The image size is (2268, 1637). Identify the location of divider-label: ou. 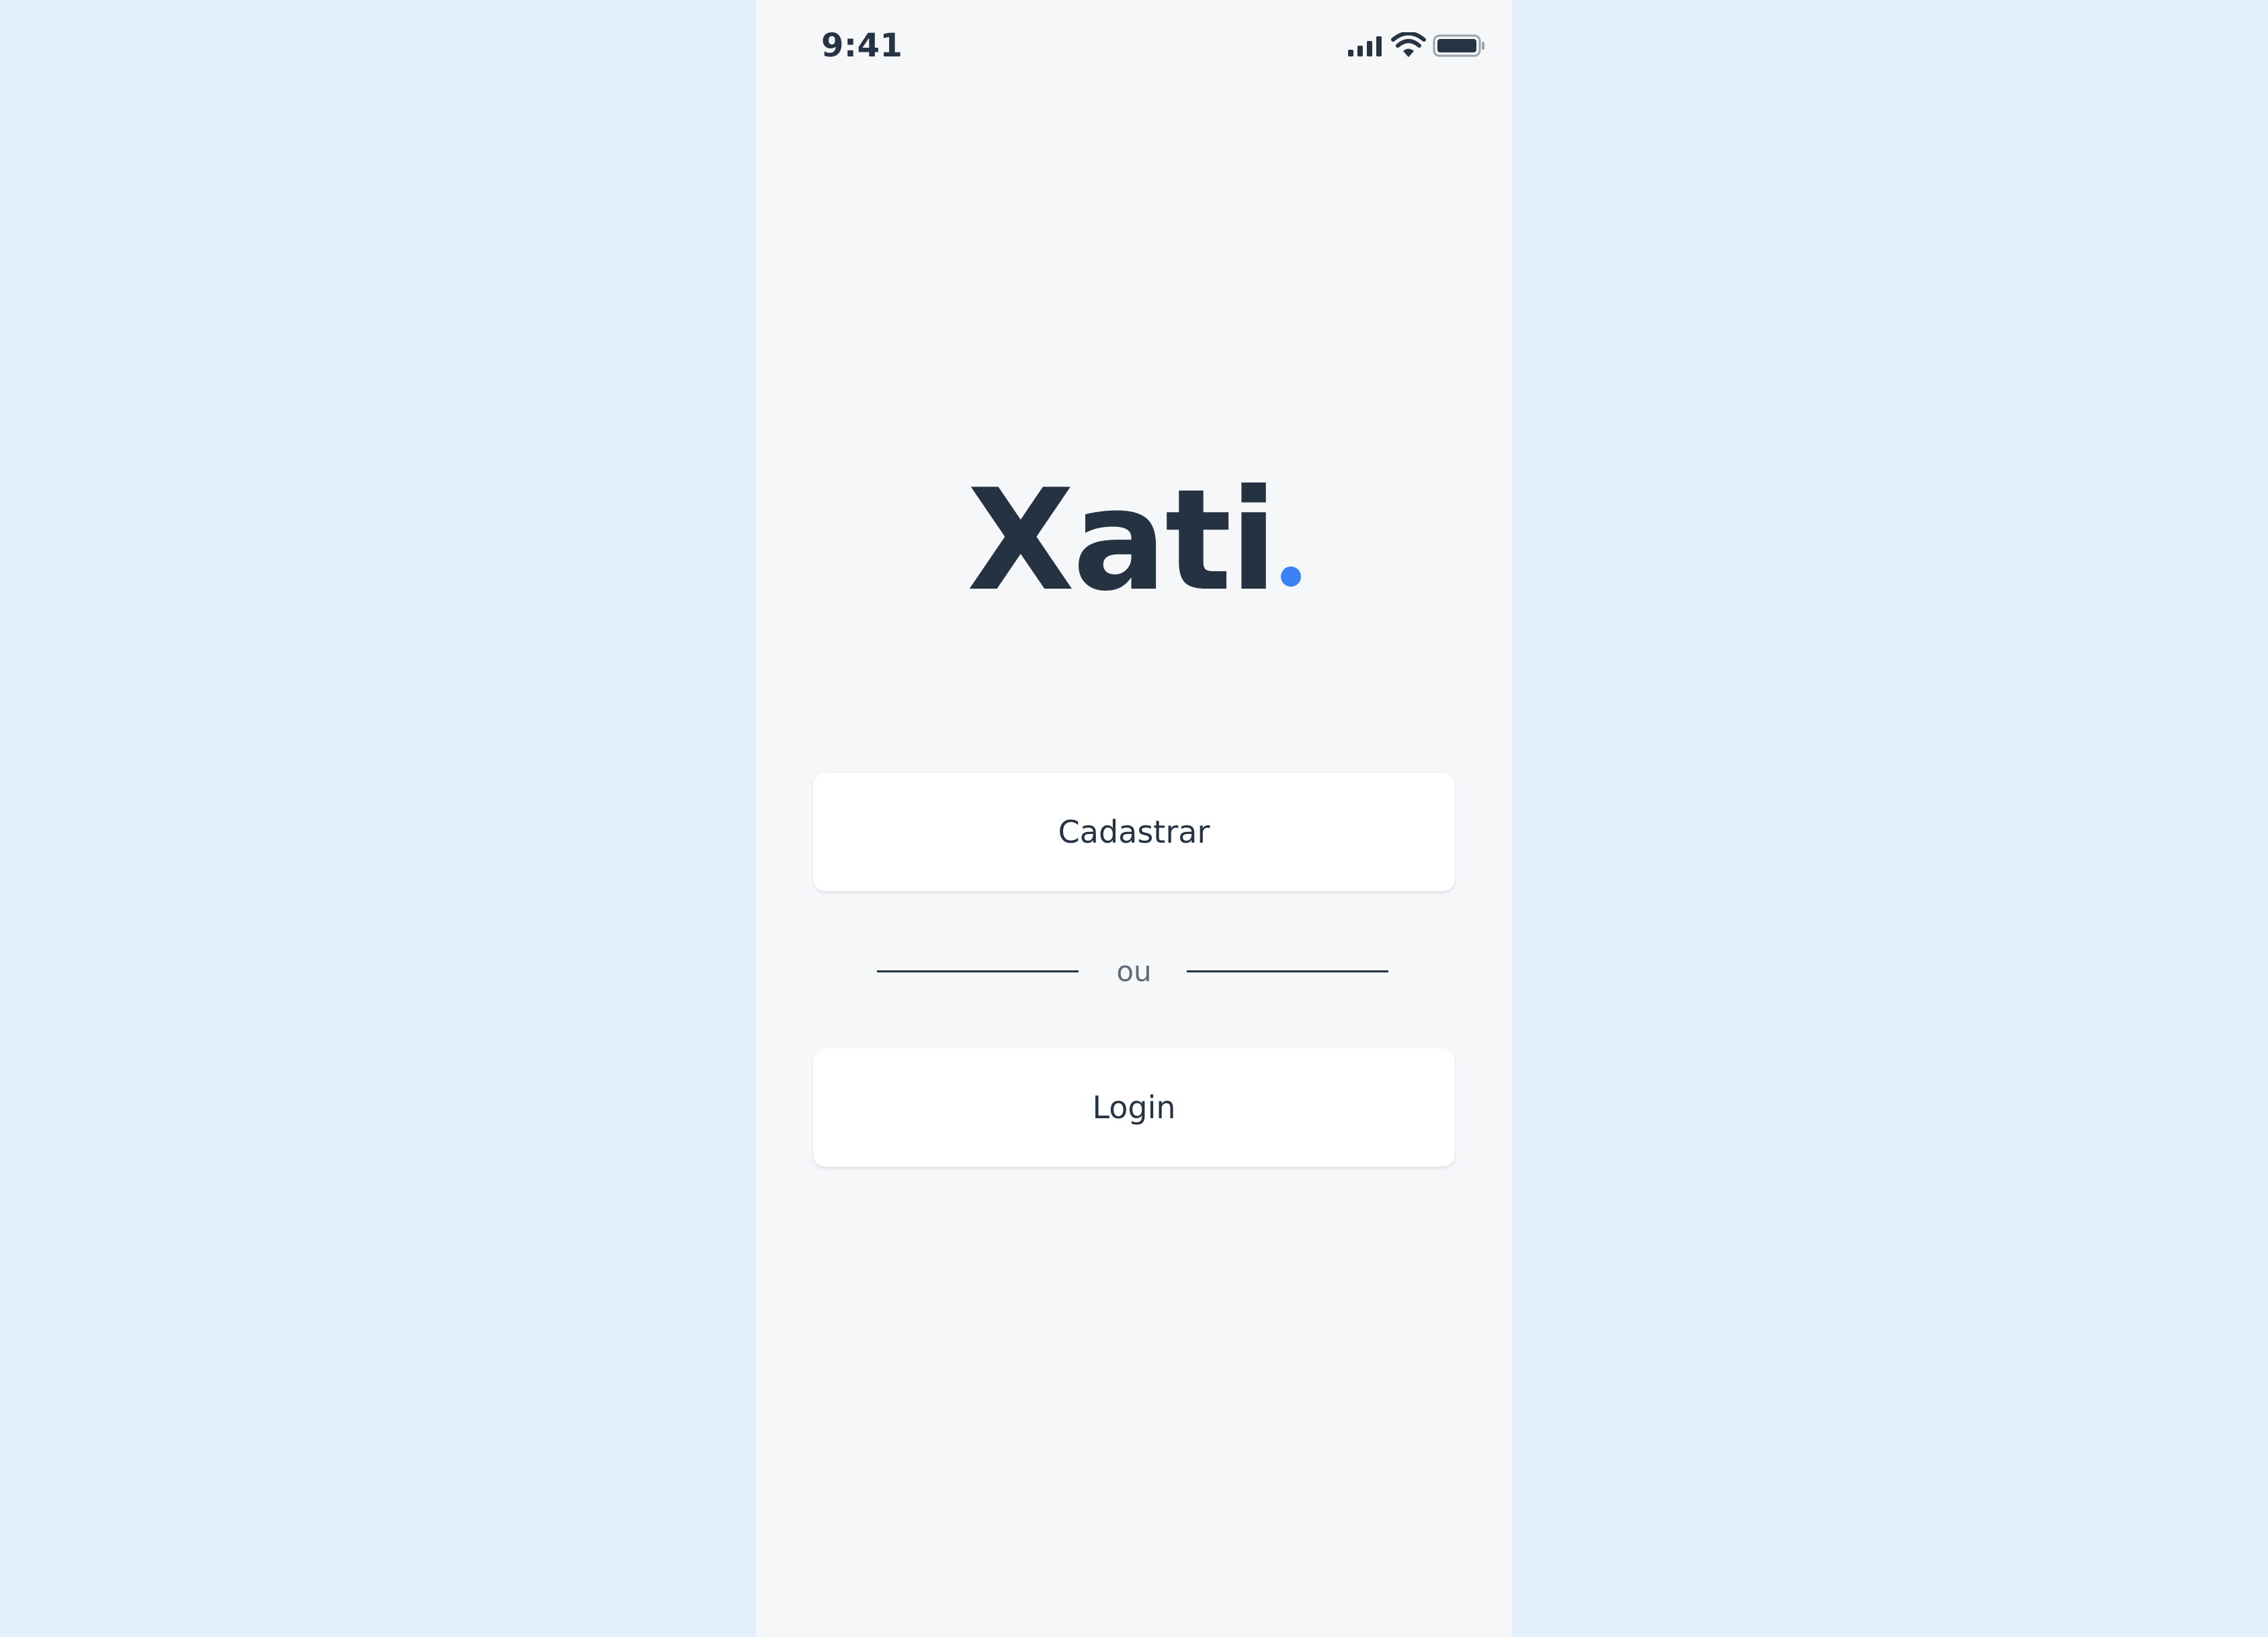
(1134, 972).